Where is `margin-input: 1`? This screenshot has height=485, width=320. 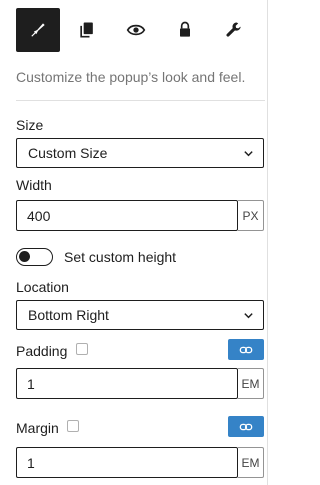
margin-input: 1 is located at coordinates (127, 462).